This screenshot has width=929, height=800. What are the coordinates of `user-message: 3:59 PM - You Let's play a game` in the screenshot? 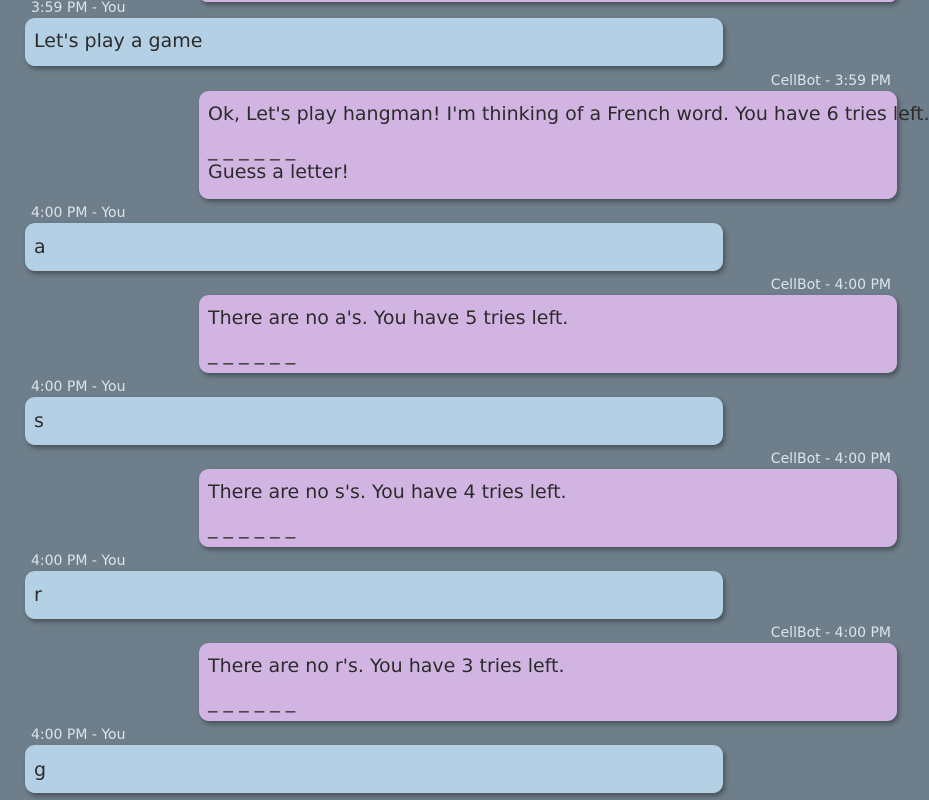 It's located at (374, 33).